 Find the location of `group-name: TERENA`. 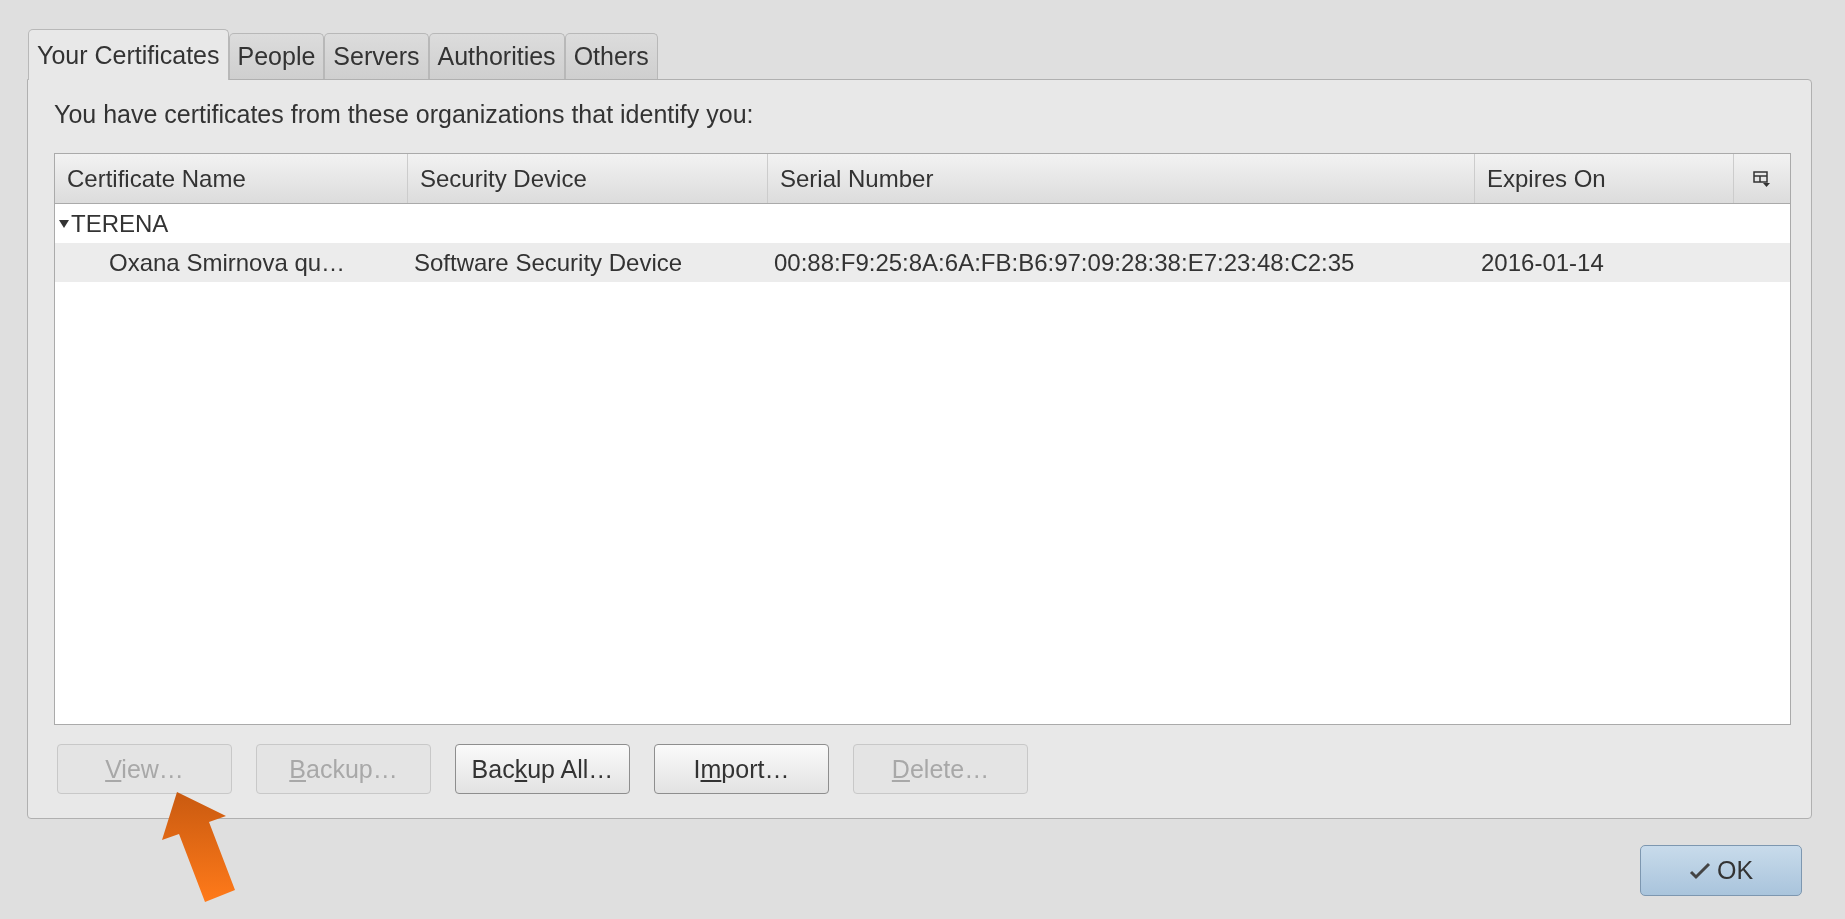

group-name: TERENA is located at coordinates (120, 223).